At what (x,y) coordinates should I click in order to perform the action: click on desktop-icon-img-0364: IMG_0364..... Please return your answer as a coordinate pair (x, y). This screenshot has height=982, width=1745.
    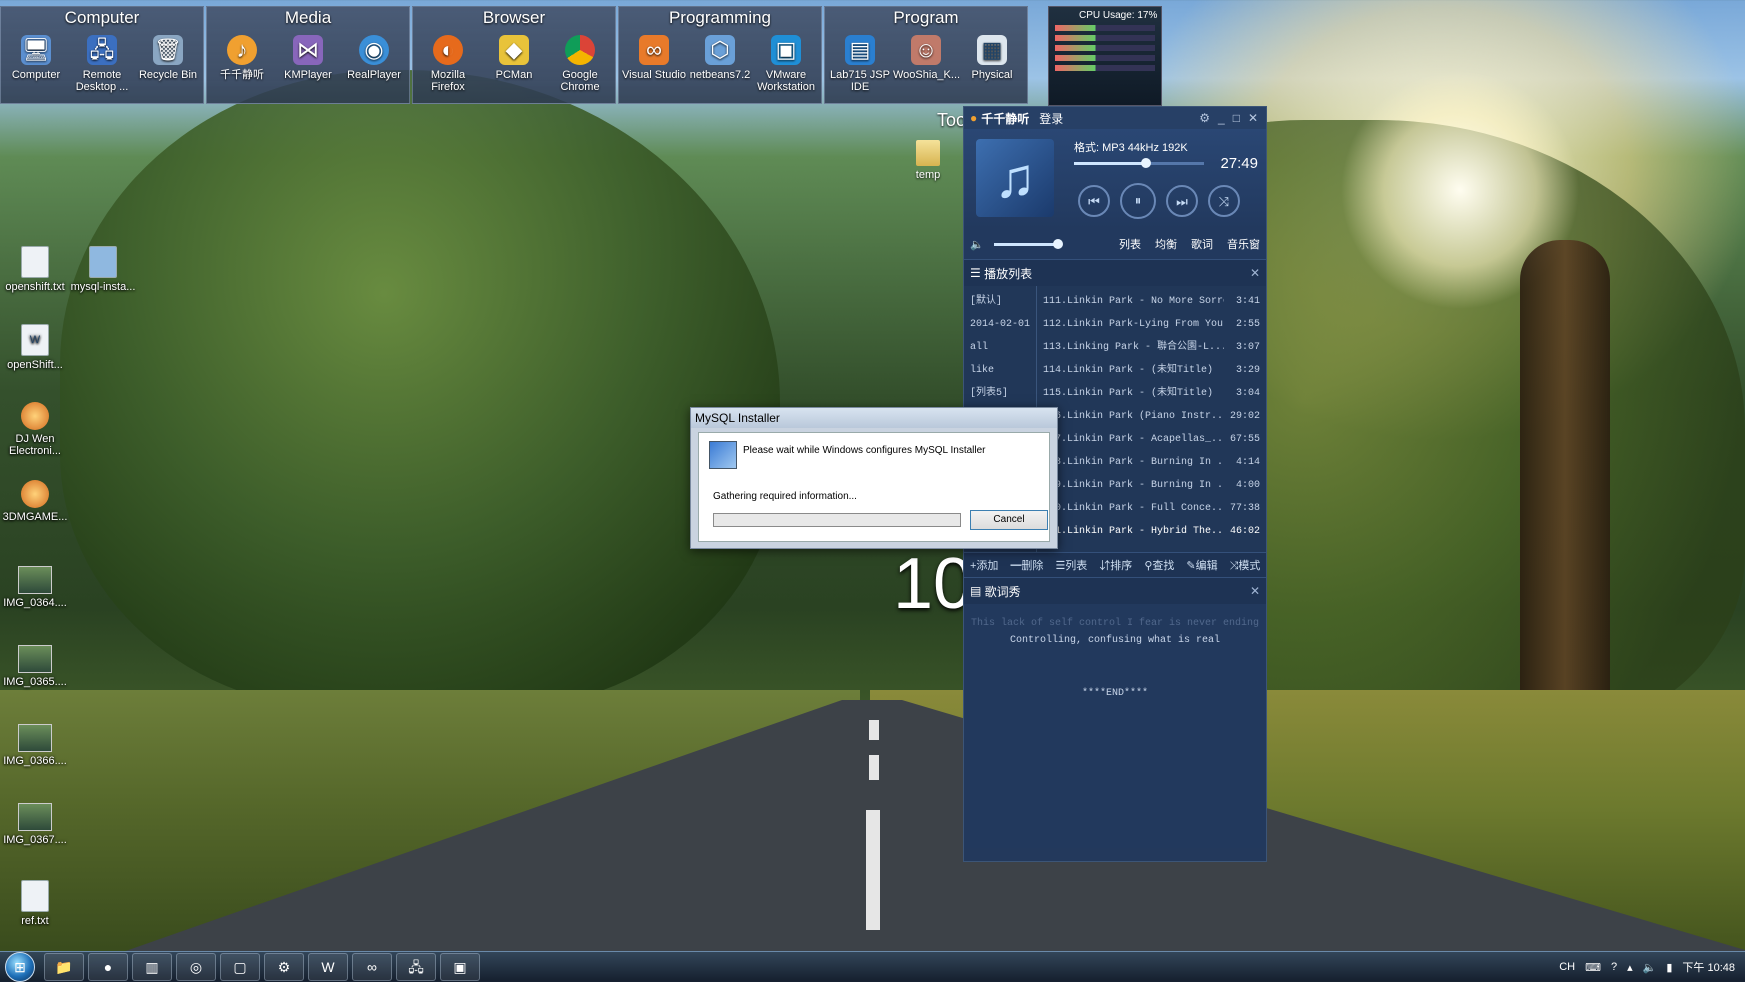
    Looking at the image, I should click on (35, 587).